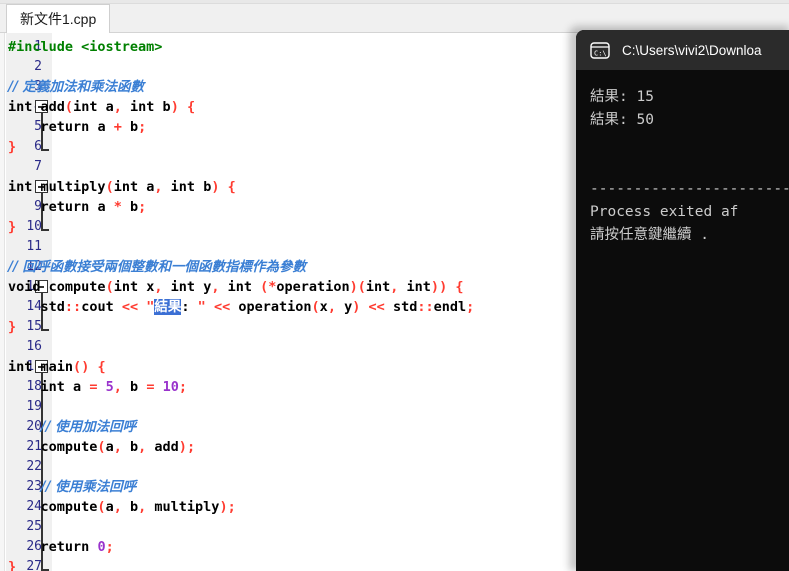 The width and height of the screenshot is (789, 571). What do you see at coordinates (58, 18) in the screenshot?
I see `tab-file-0: 新文件1.cpp` at bounding box center [58, 18].